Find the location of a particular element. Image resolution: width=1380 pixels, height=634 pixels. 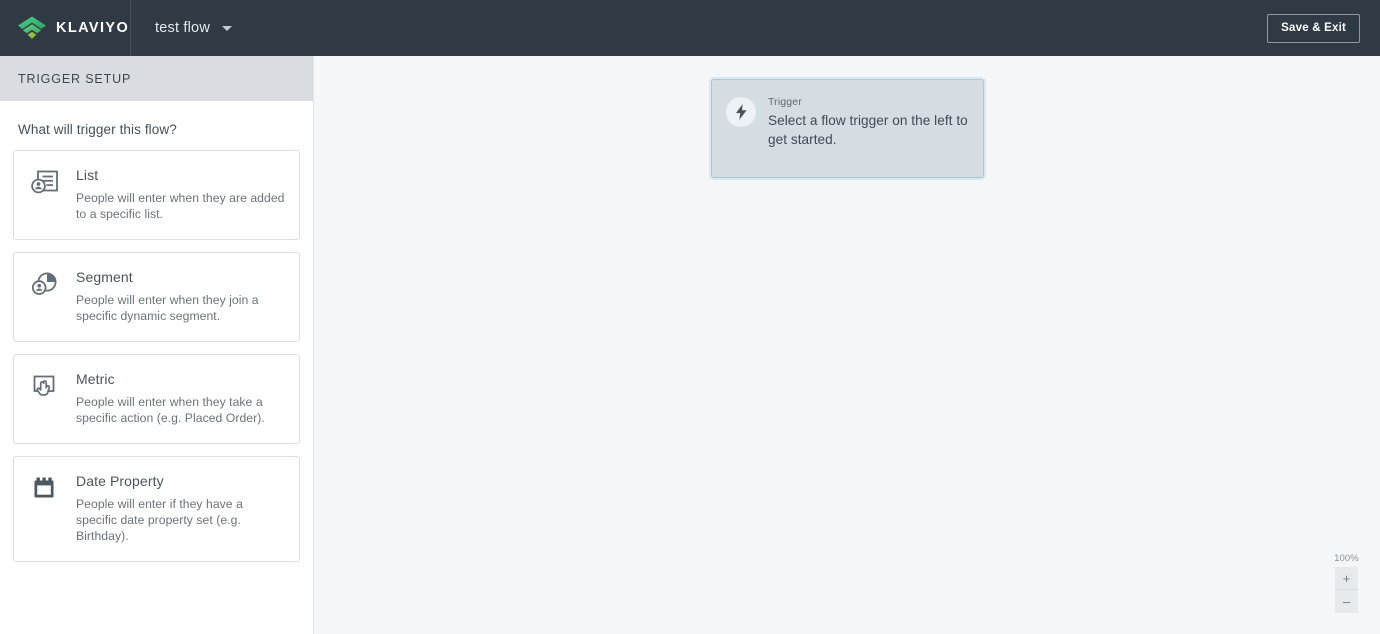

flow-name-dropdown: test flow is located at coordinates (181, 28).